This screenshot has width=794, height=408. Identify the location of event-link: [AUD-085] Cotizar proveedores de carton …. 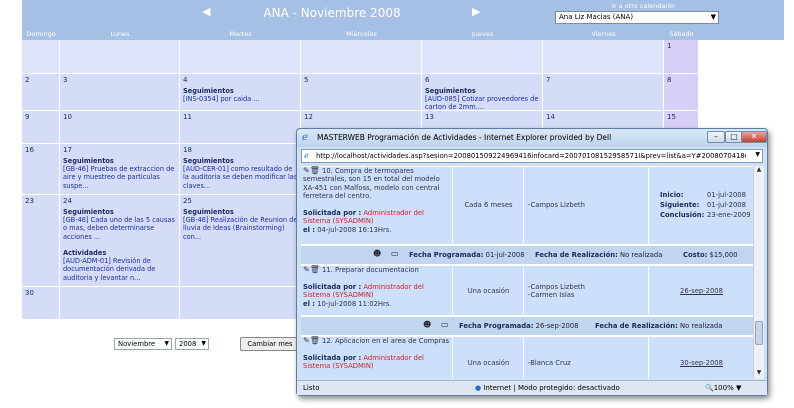
(481, 103).